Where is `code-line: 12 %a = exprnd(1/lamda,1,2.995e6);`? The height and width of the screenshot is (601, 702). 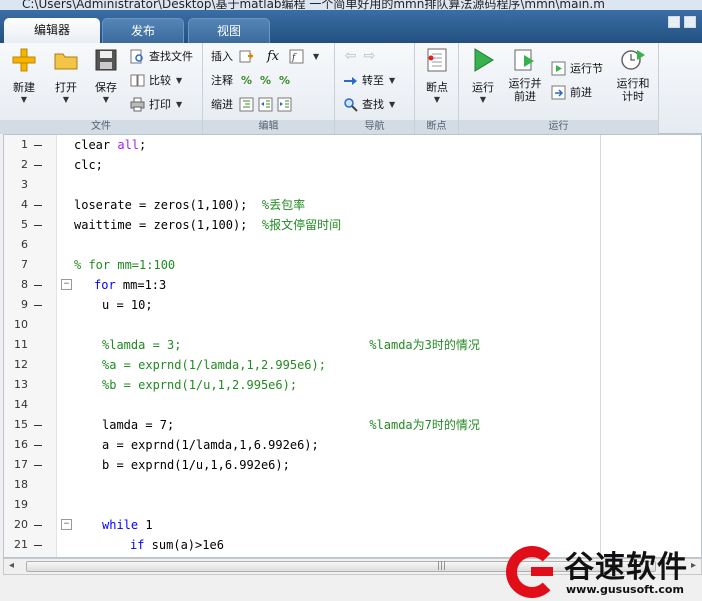
code-line: 12 %a = exprnd(1/lamda,1,2.995e6); is located at coordinates (351, 365).